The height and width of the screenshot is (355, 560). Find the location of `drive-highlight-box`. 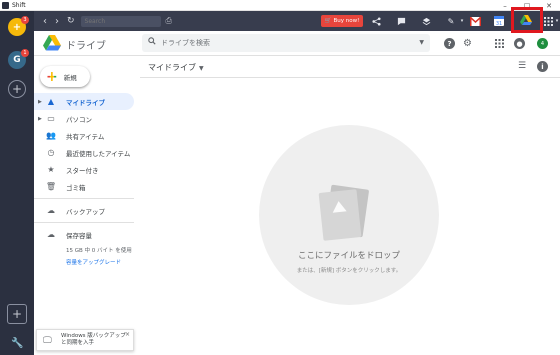

drive-highlight-box is located at coordinates (527, 20).